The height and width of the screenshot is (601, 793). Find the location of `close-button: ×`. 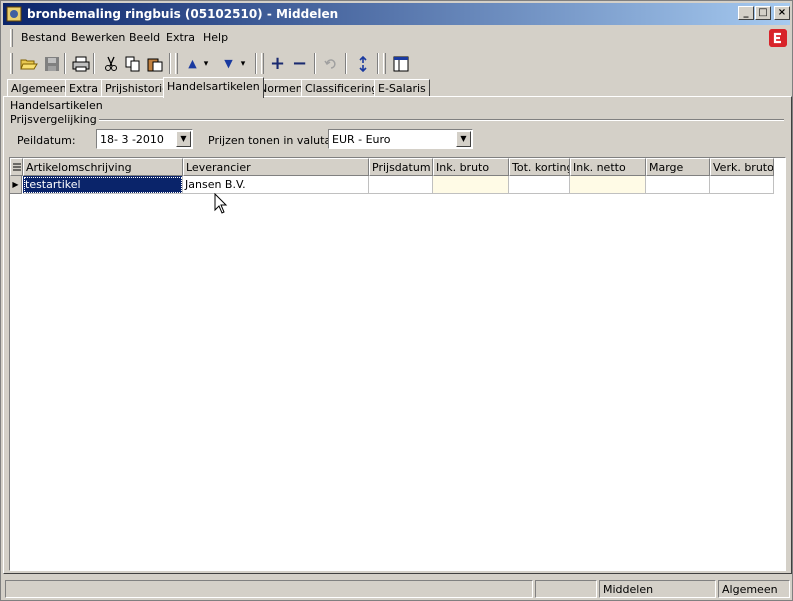

close-button: × is located at coordinates (782, 13).